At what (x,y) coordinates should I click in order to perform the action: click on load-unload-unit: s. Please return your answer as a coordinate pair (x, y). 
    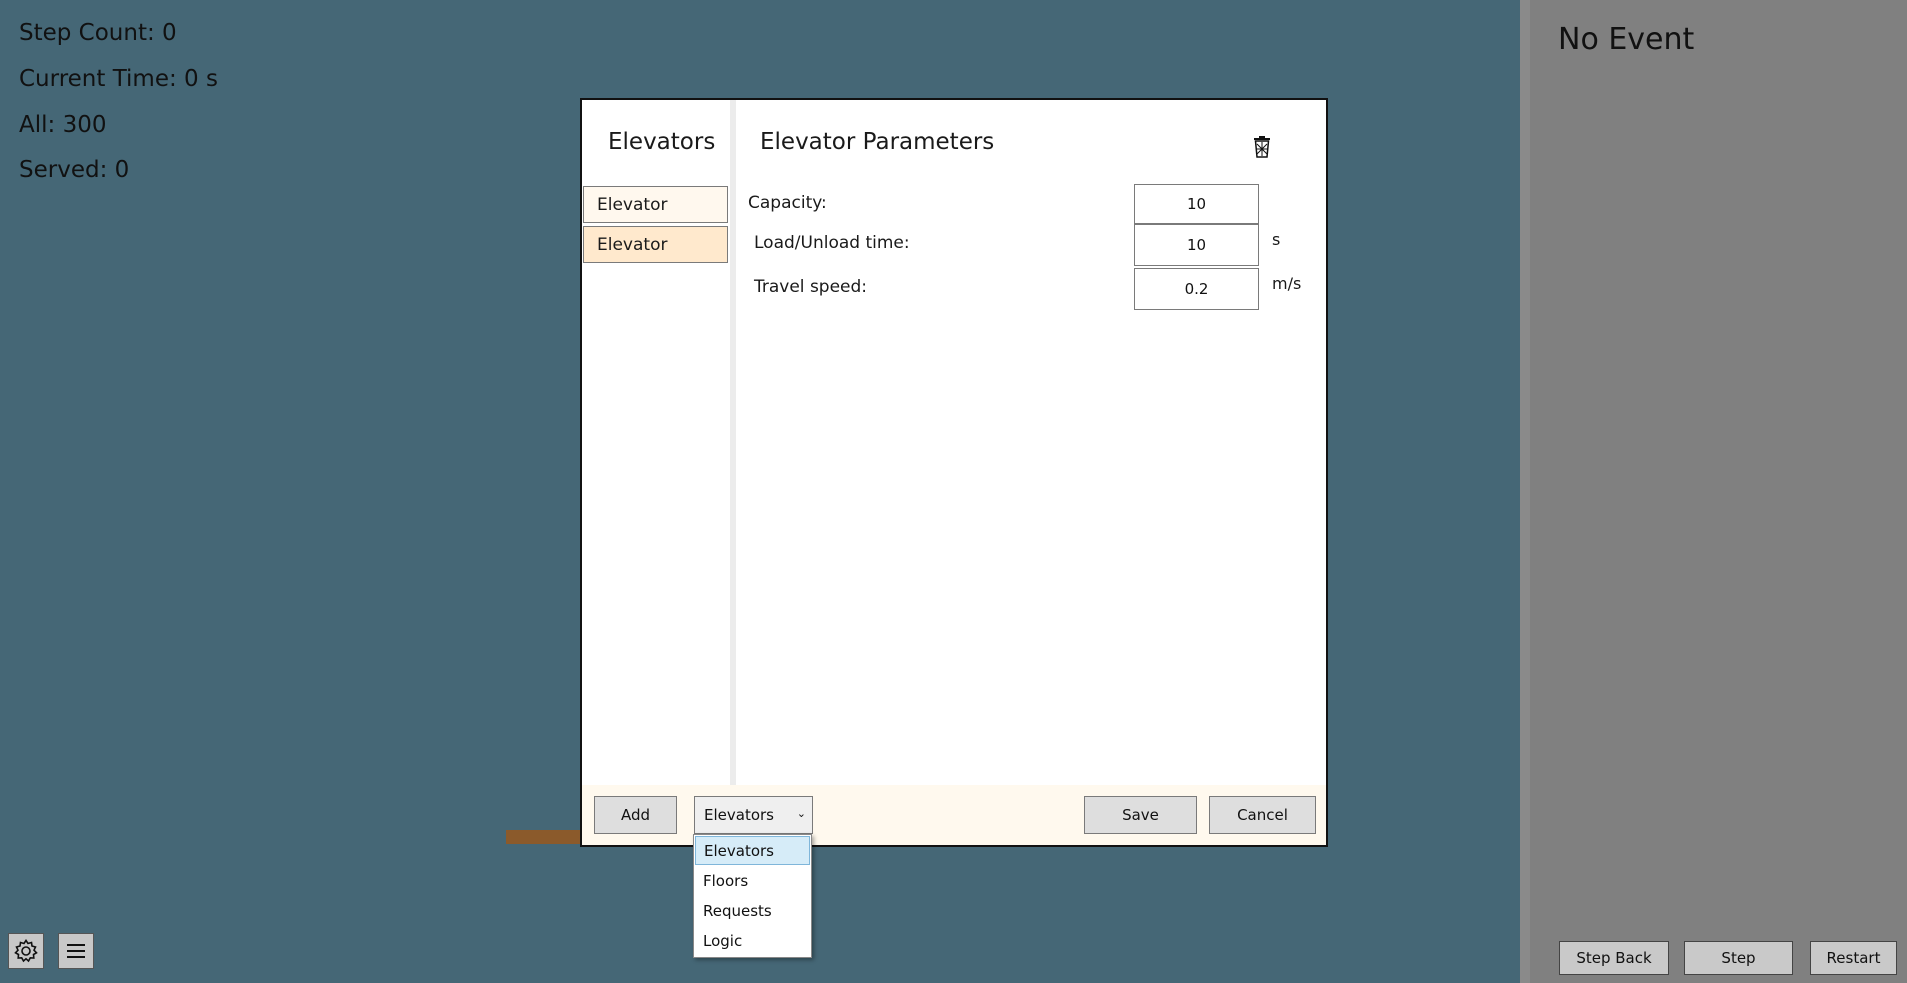
    Looking at the image, I should click on (1276, 239).